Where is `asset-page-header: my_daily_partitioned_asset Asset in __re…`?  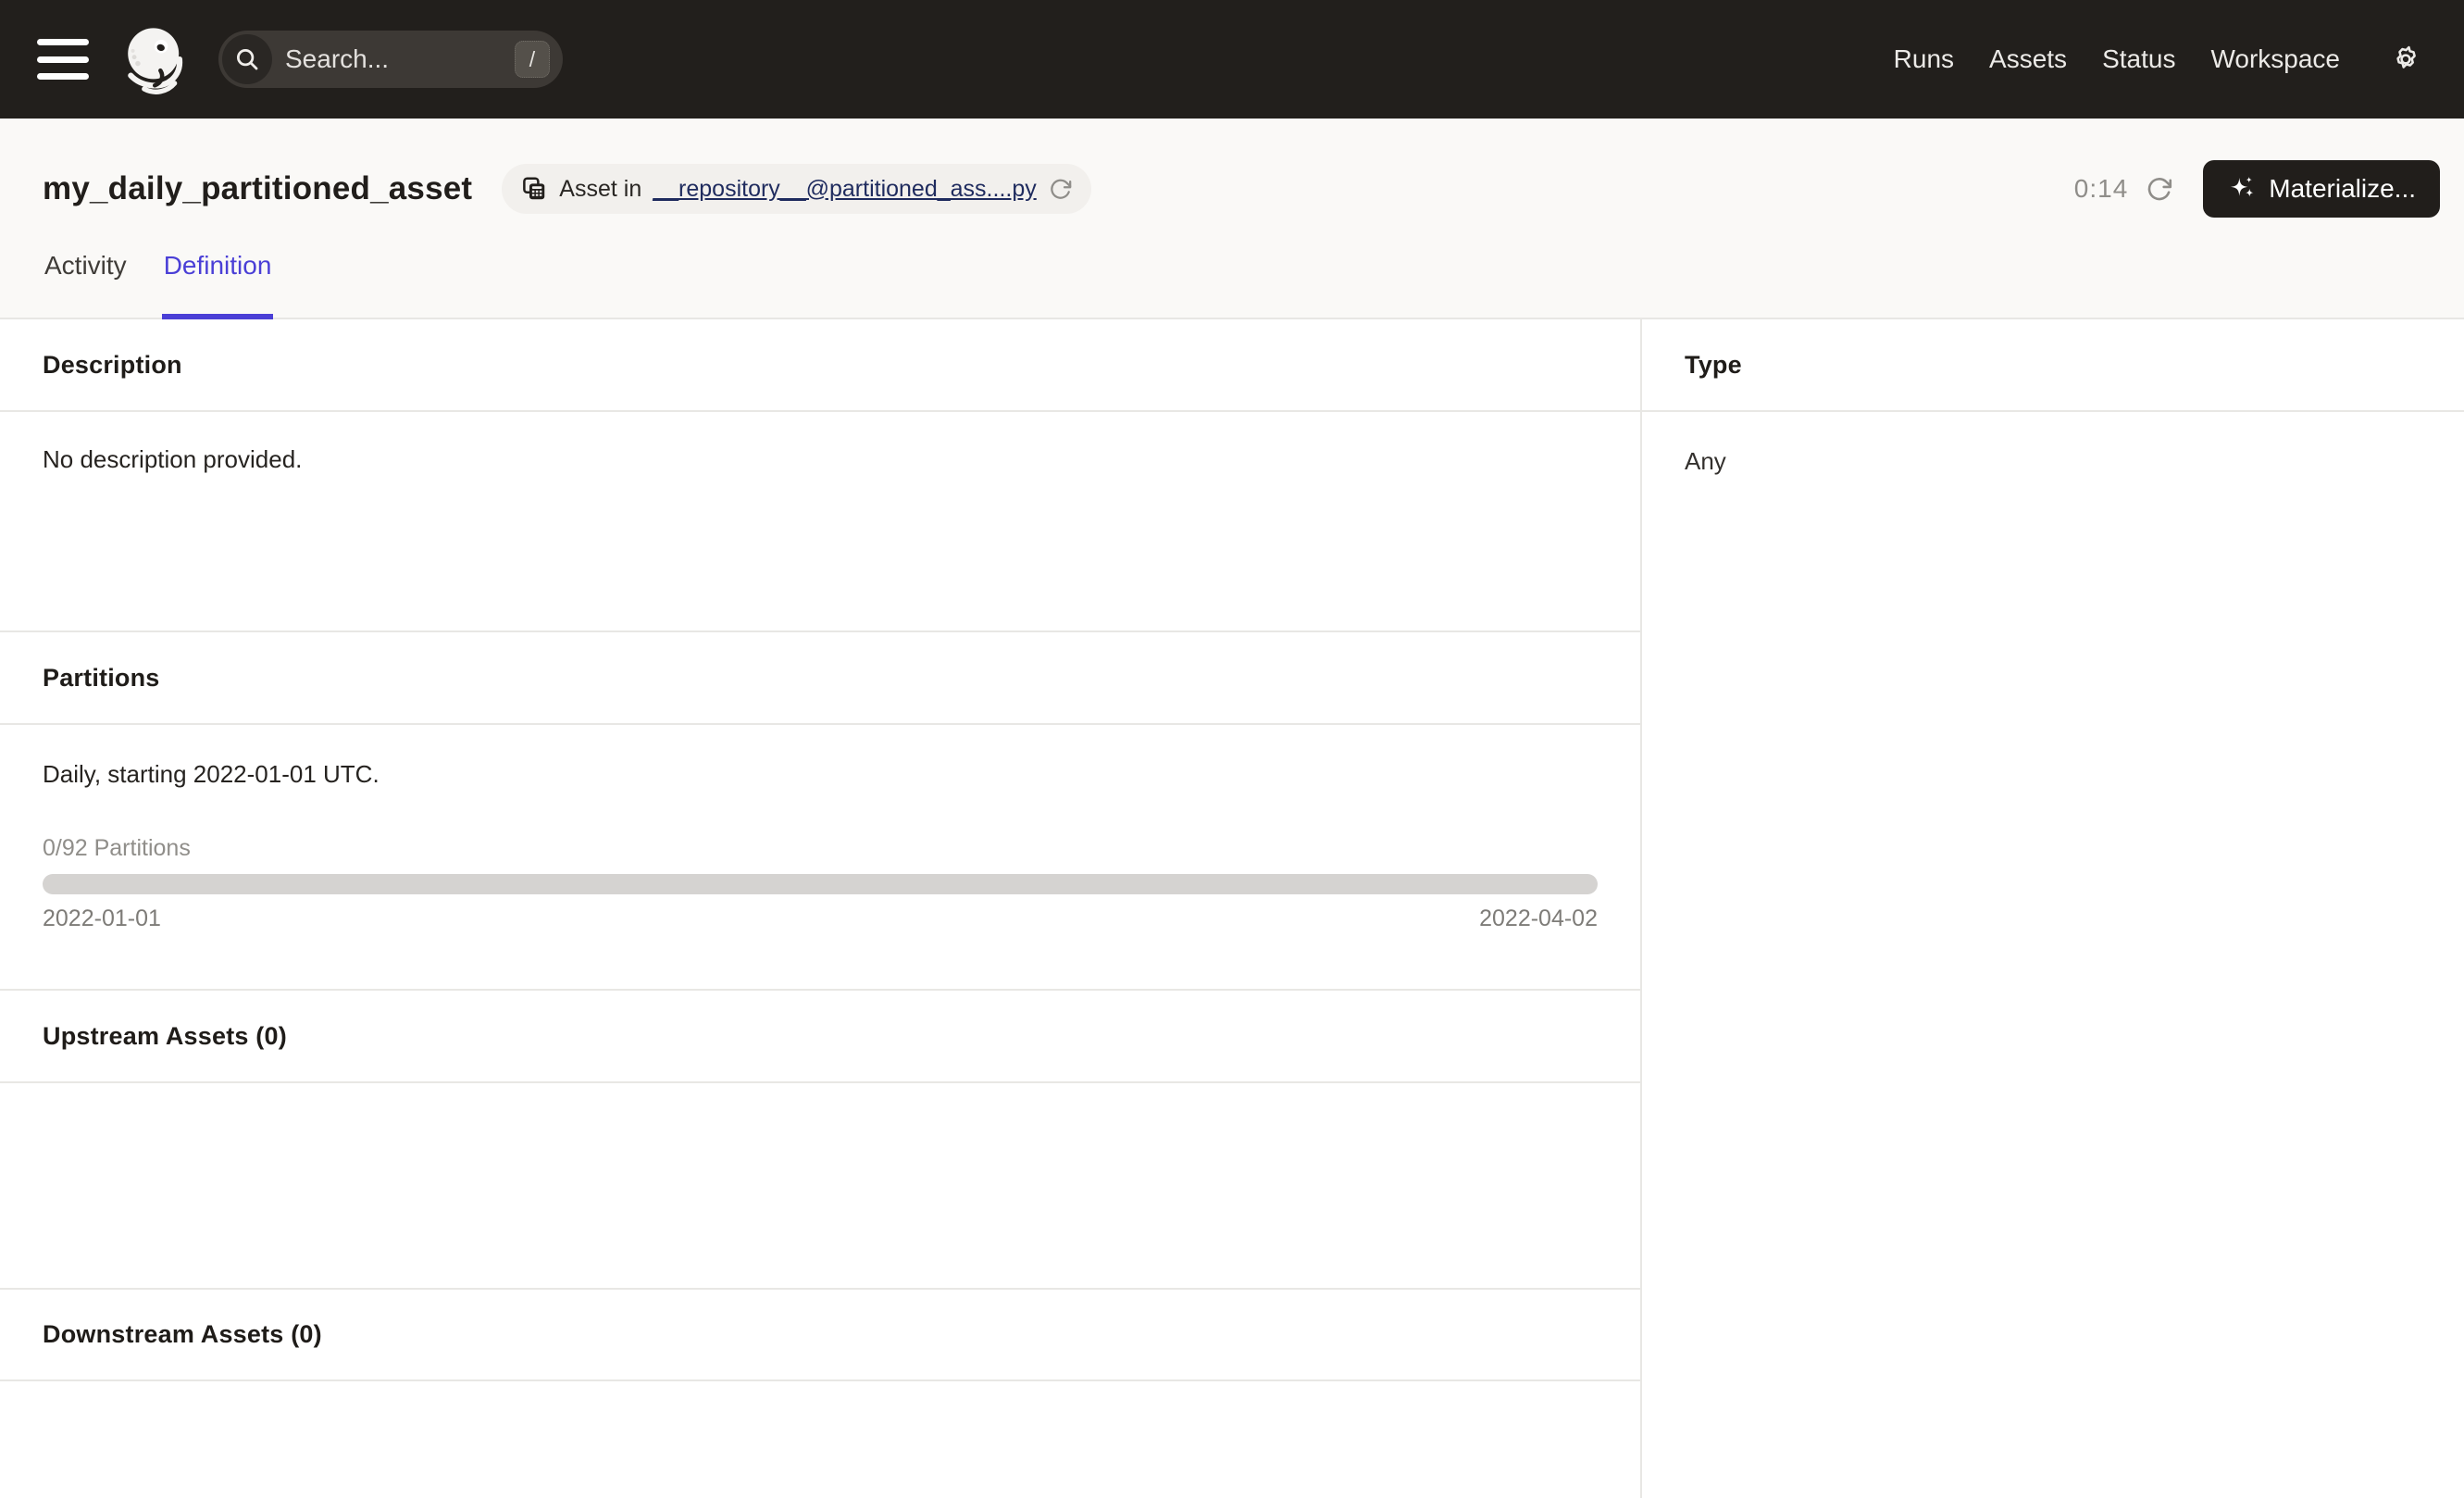 asset-page-header: my_daily_partitioned_asset Asset in __re… is located at coordinates (1232, 219).